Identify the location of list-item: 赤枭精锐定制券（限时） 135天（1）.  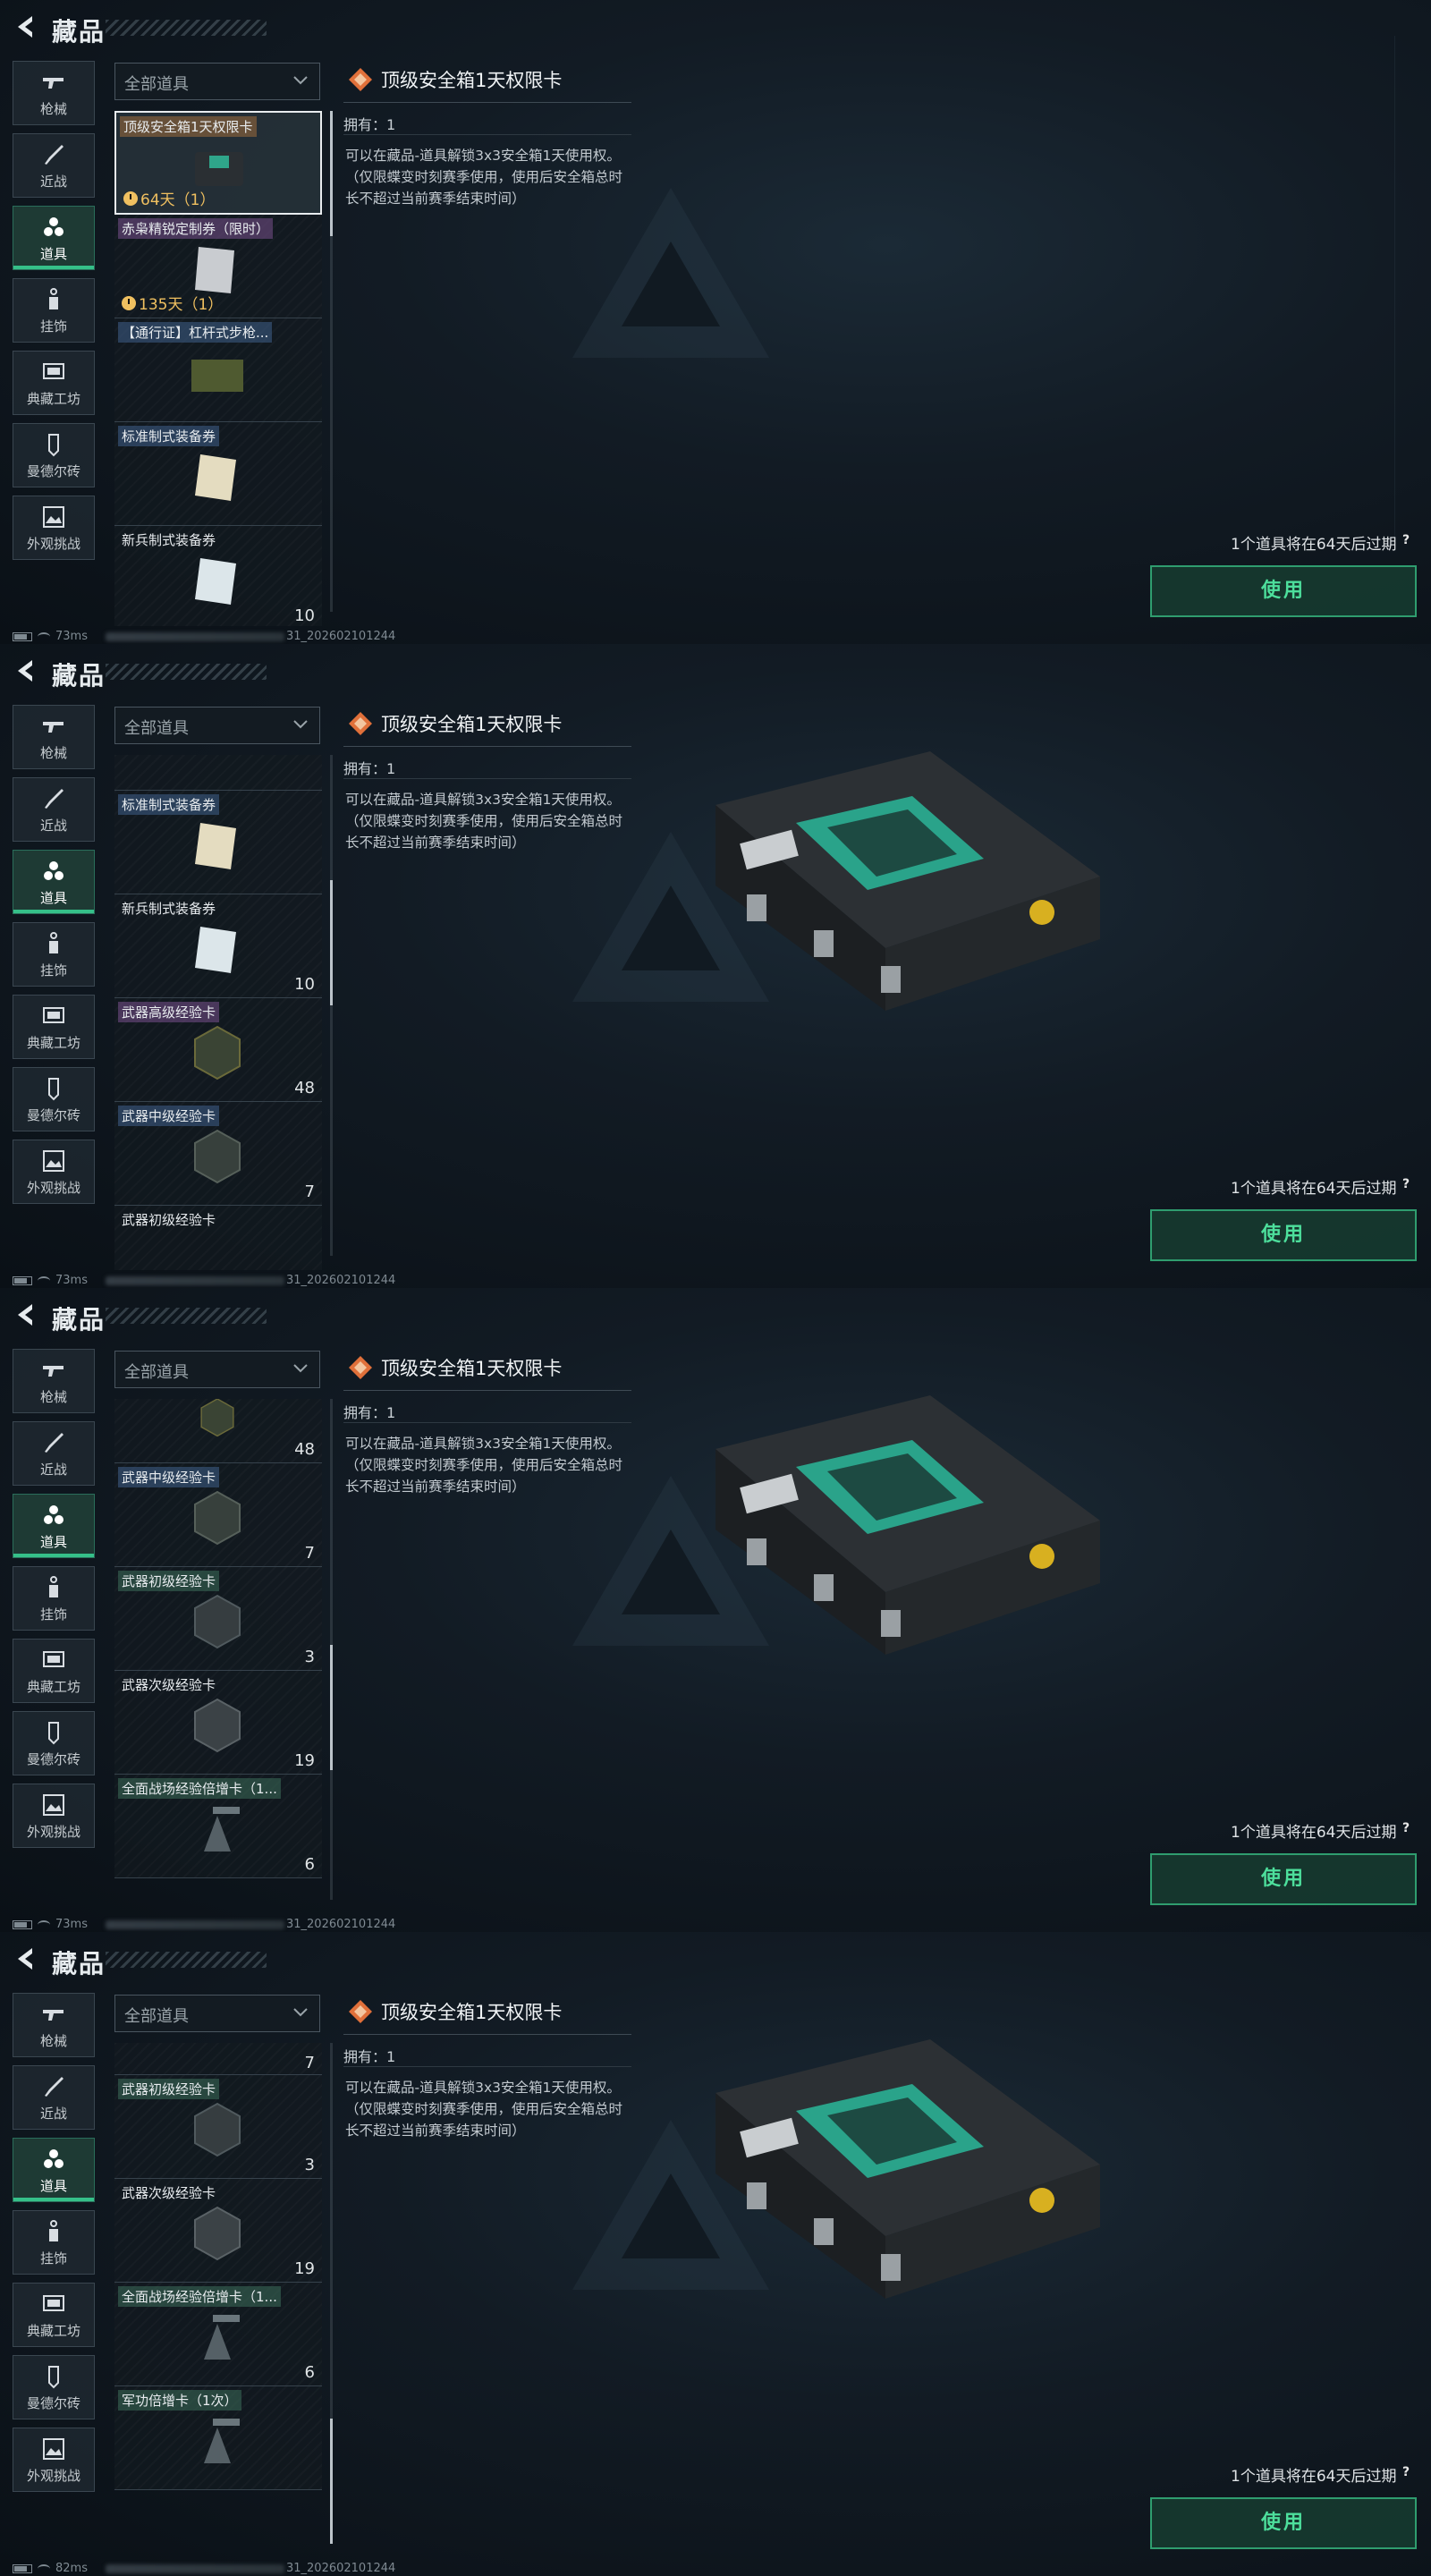
(218, 266).